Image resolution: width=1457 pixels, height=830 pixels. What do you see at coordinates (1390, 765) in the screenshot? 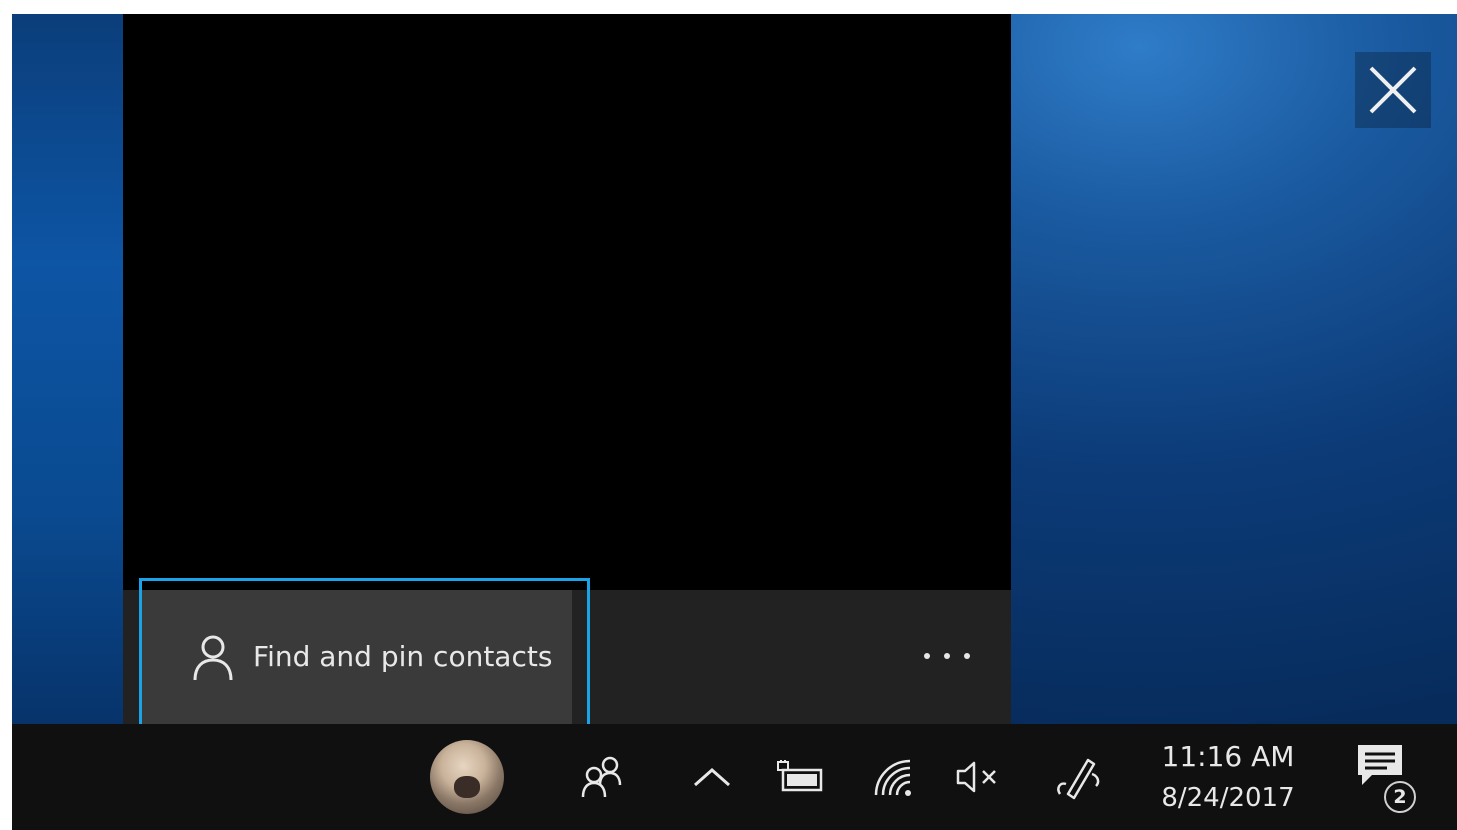
I see `action-center-icon` at bounding box center [1390, 765].